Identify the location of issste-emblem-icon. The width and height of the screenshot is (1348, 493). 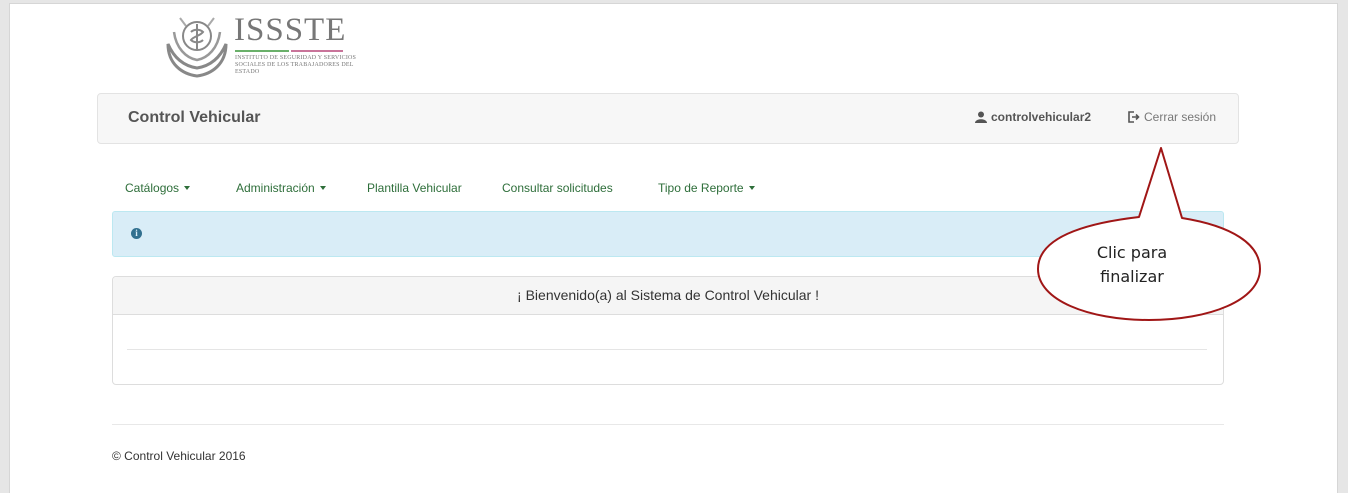
(197, 47).